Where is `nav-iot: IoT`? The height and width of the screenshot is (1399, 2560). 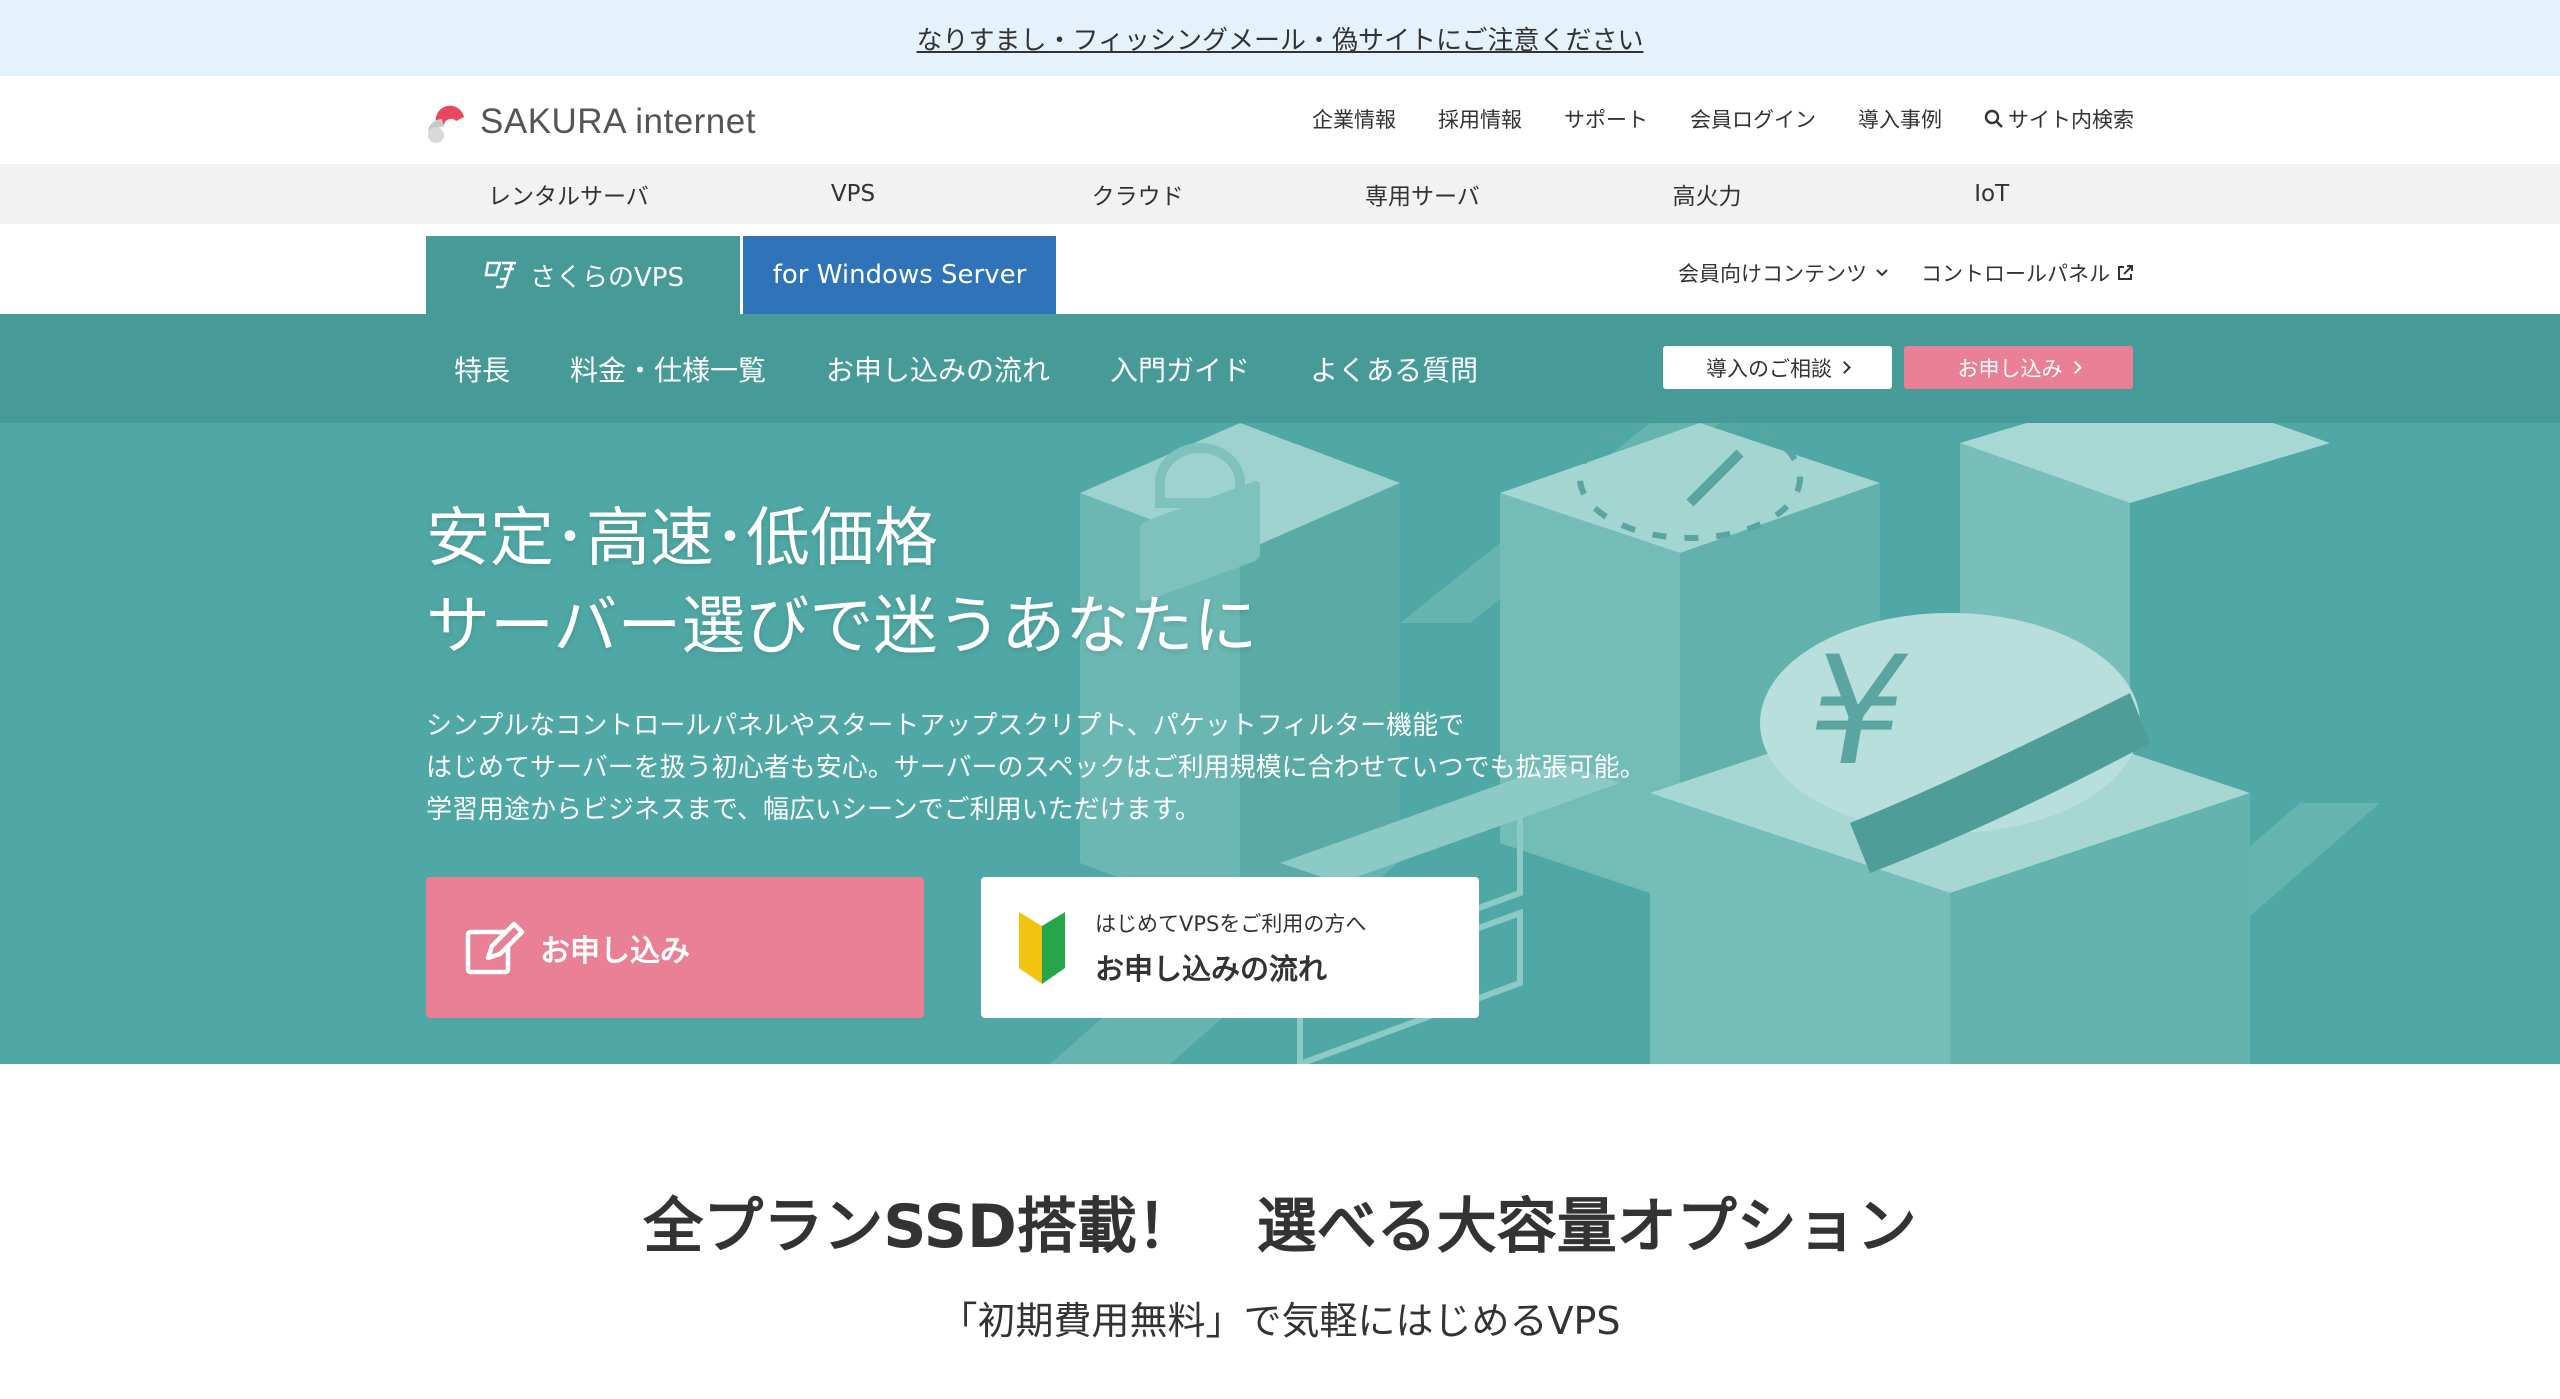
nav-iot: IoT is located at coordinates (1991, 194).